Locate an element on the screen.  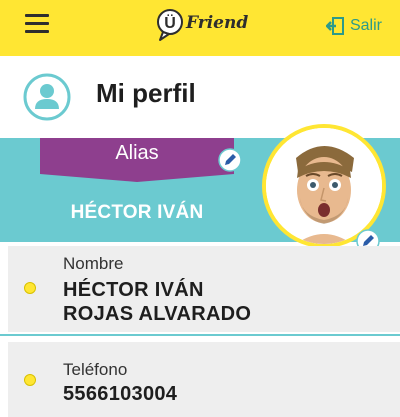
app-logo: Ü Friend is located at coordinates (204, 25).